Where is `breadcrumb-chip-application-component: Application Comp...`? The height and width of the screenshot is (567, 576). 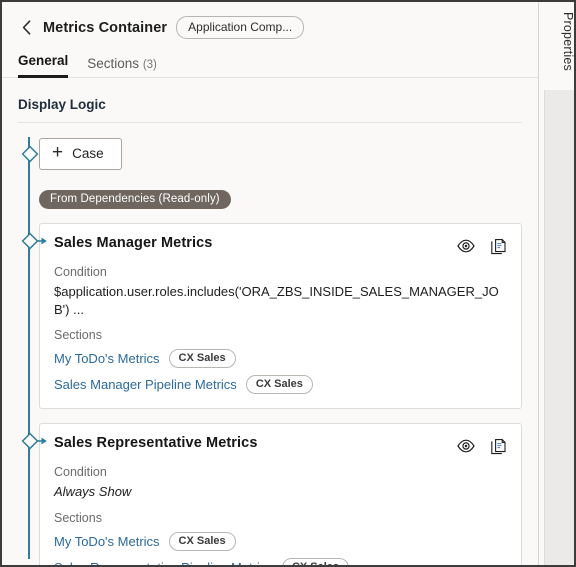 breadcrumb-chip-application-component: Application Comp... is located at coordinates (240, 27).